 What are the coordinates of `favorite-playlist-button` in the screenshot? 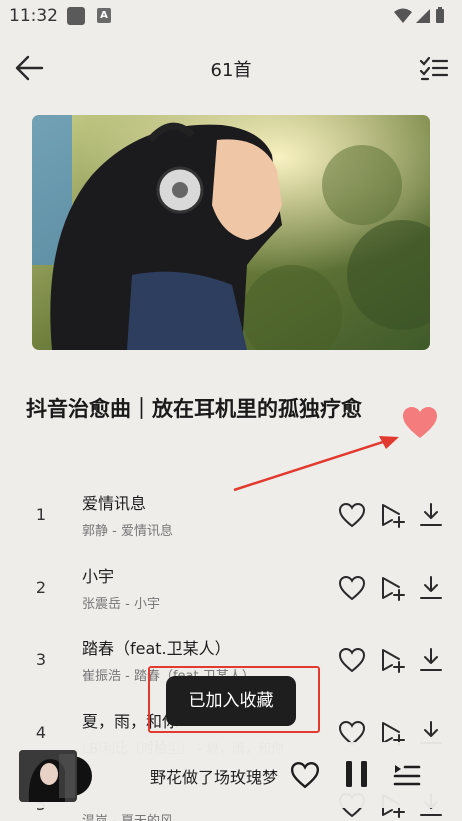 It's located at (420, 423).